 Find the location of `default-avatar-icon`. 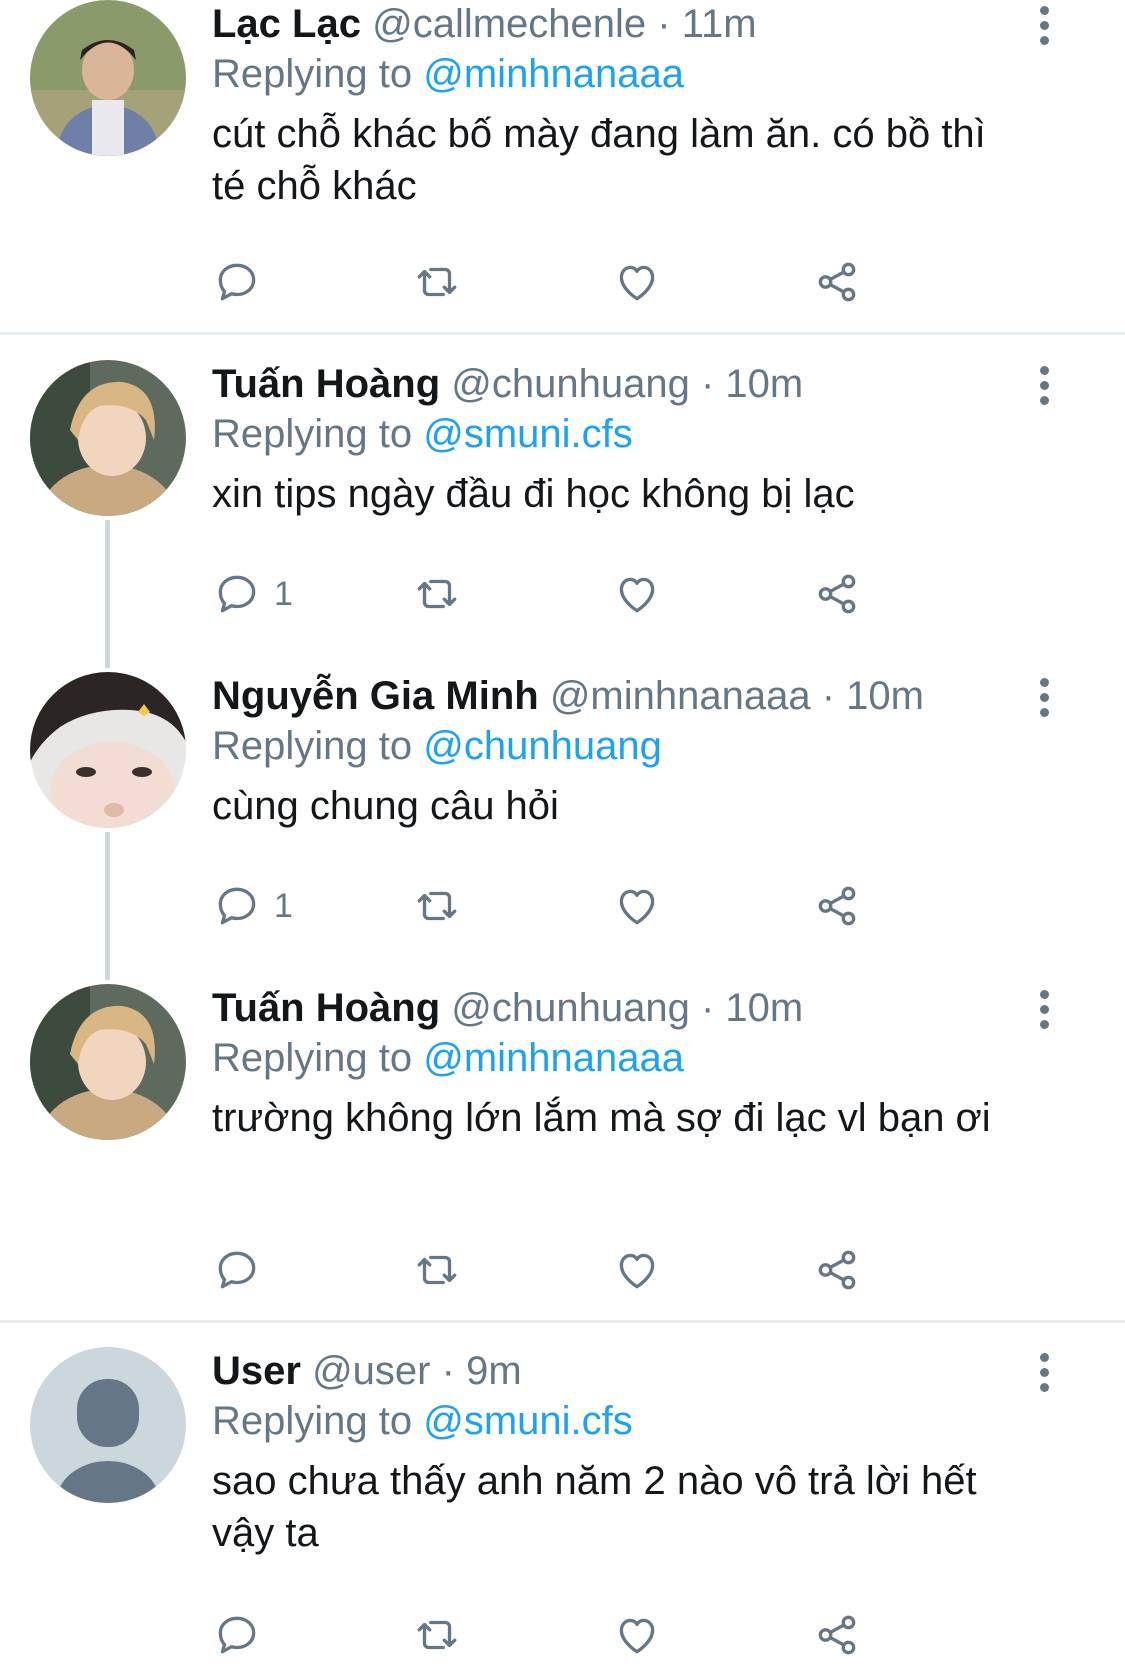

default-avatar-icon is located at coordinates (108, 1425).